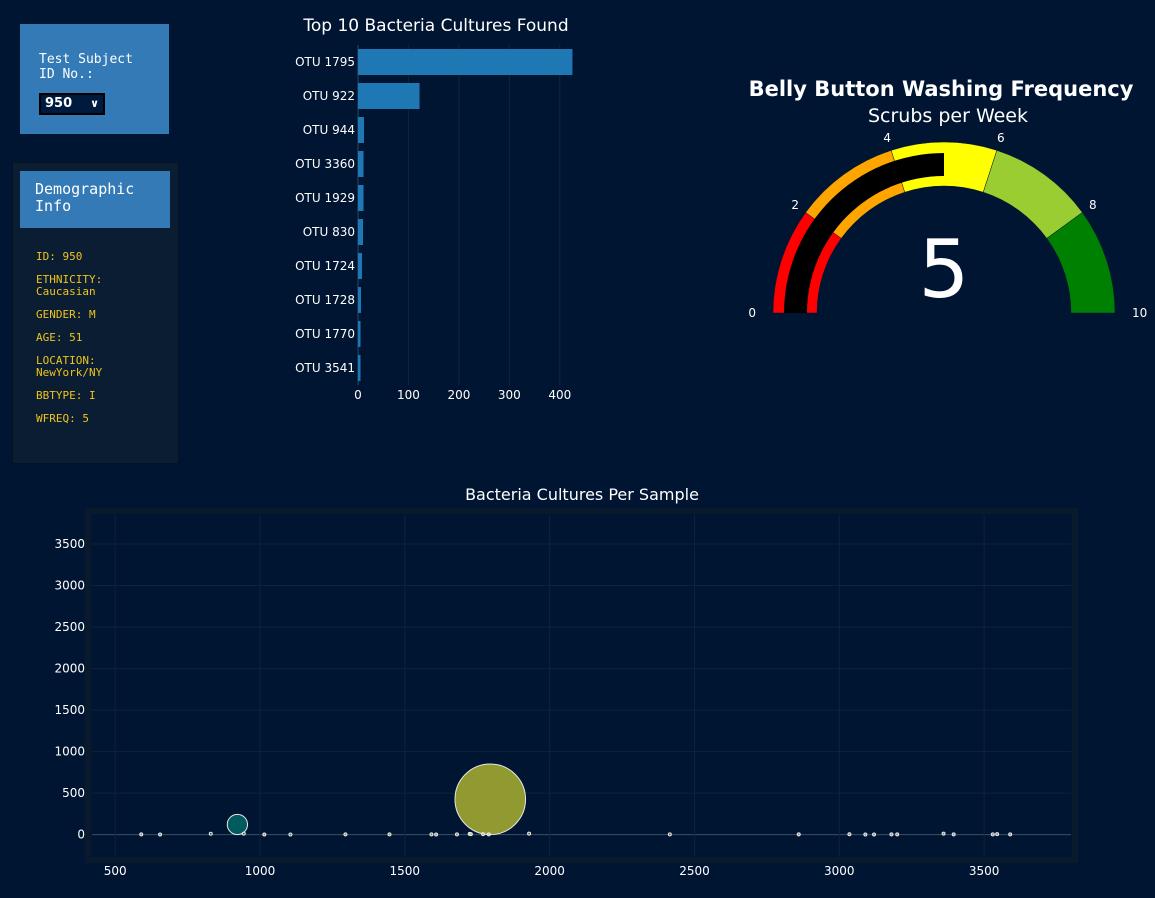 The image size is (1155, 898). I want to click on gauge-tick-label: 2, so click(795, 205).